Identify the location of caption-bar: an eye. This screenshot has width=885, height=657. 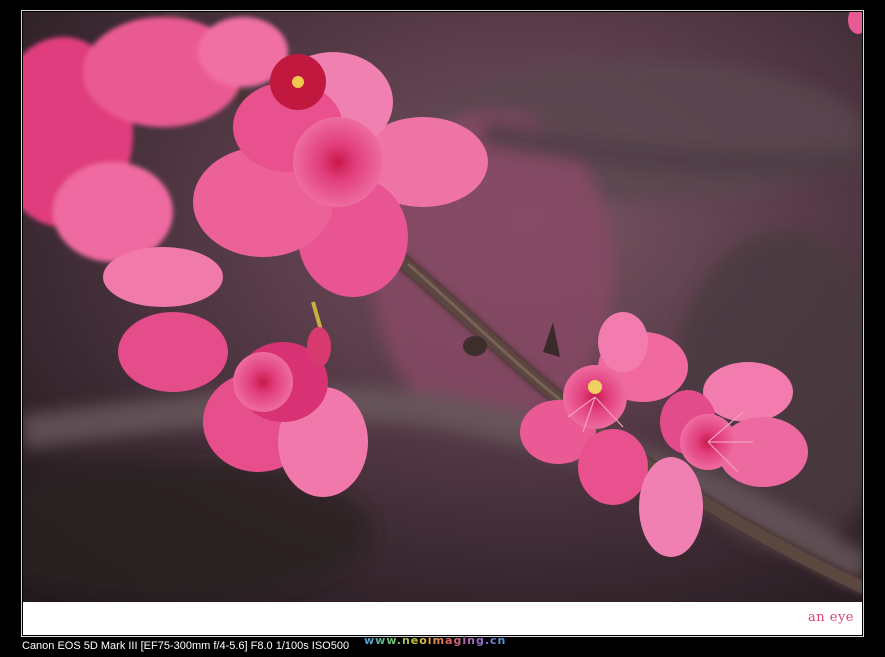
(442, 618).